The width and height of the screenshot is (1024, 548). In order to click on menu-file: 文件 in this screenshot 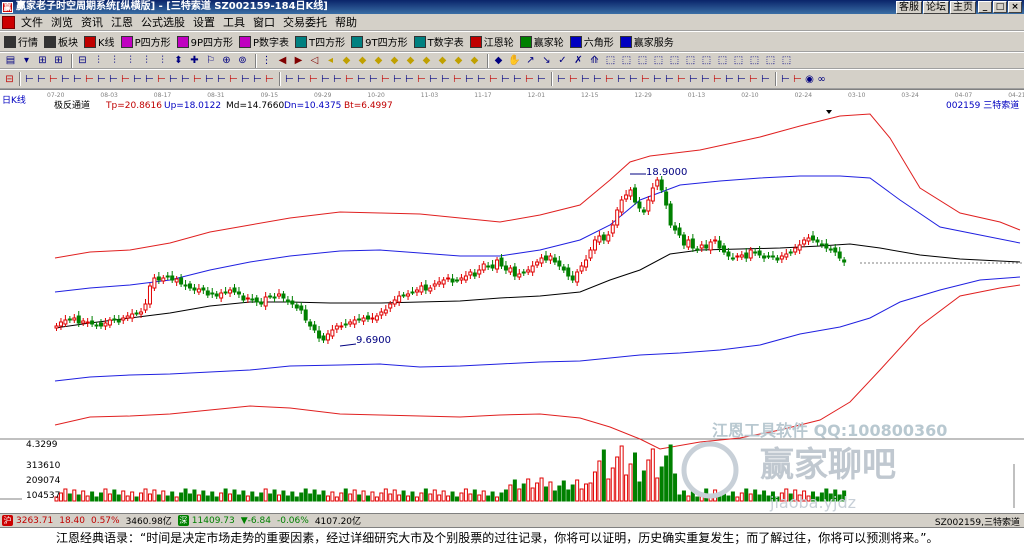, I will do `click(32, 22)`.